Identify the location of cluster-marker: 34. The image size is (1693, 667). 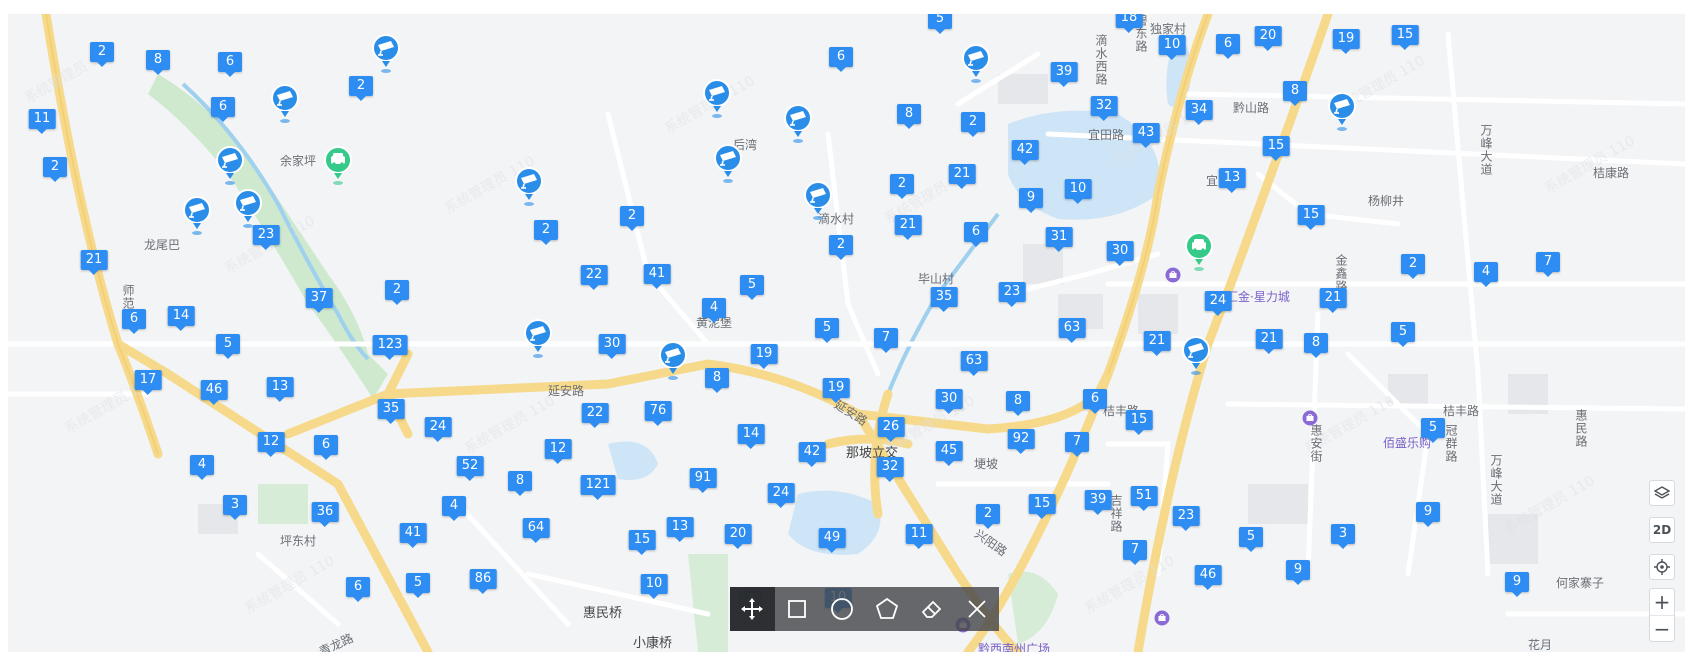
(1199, 112).